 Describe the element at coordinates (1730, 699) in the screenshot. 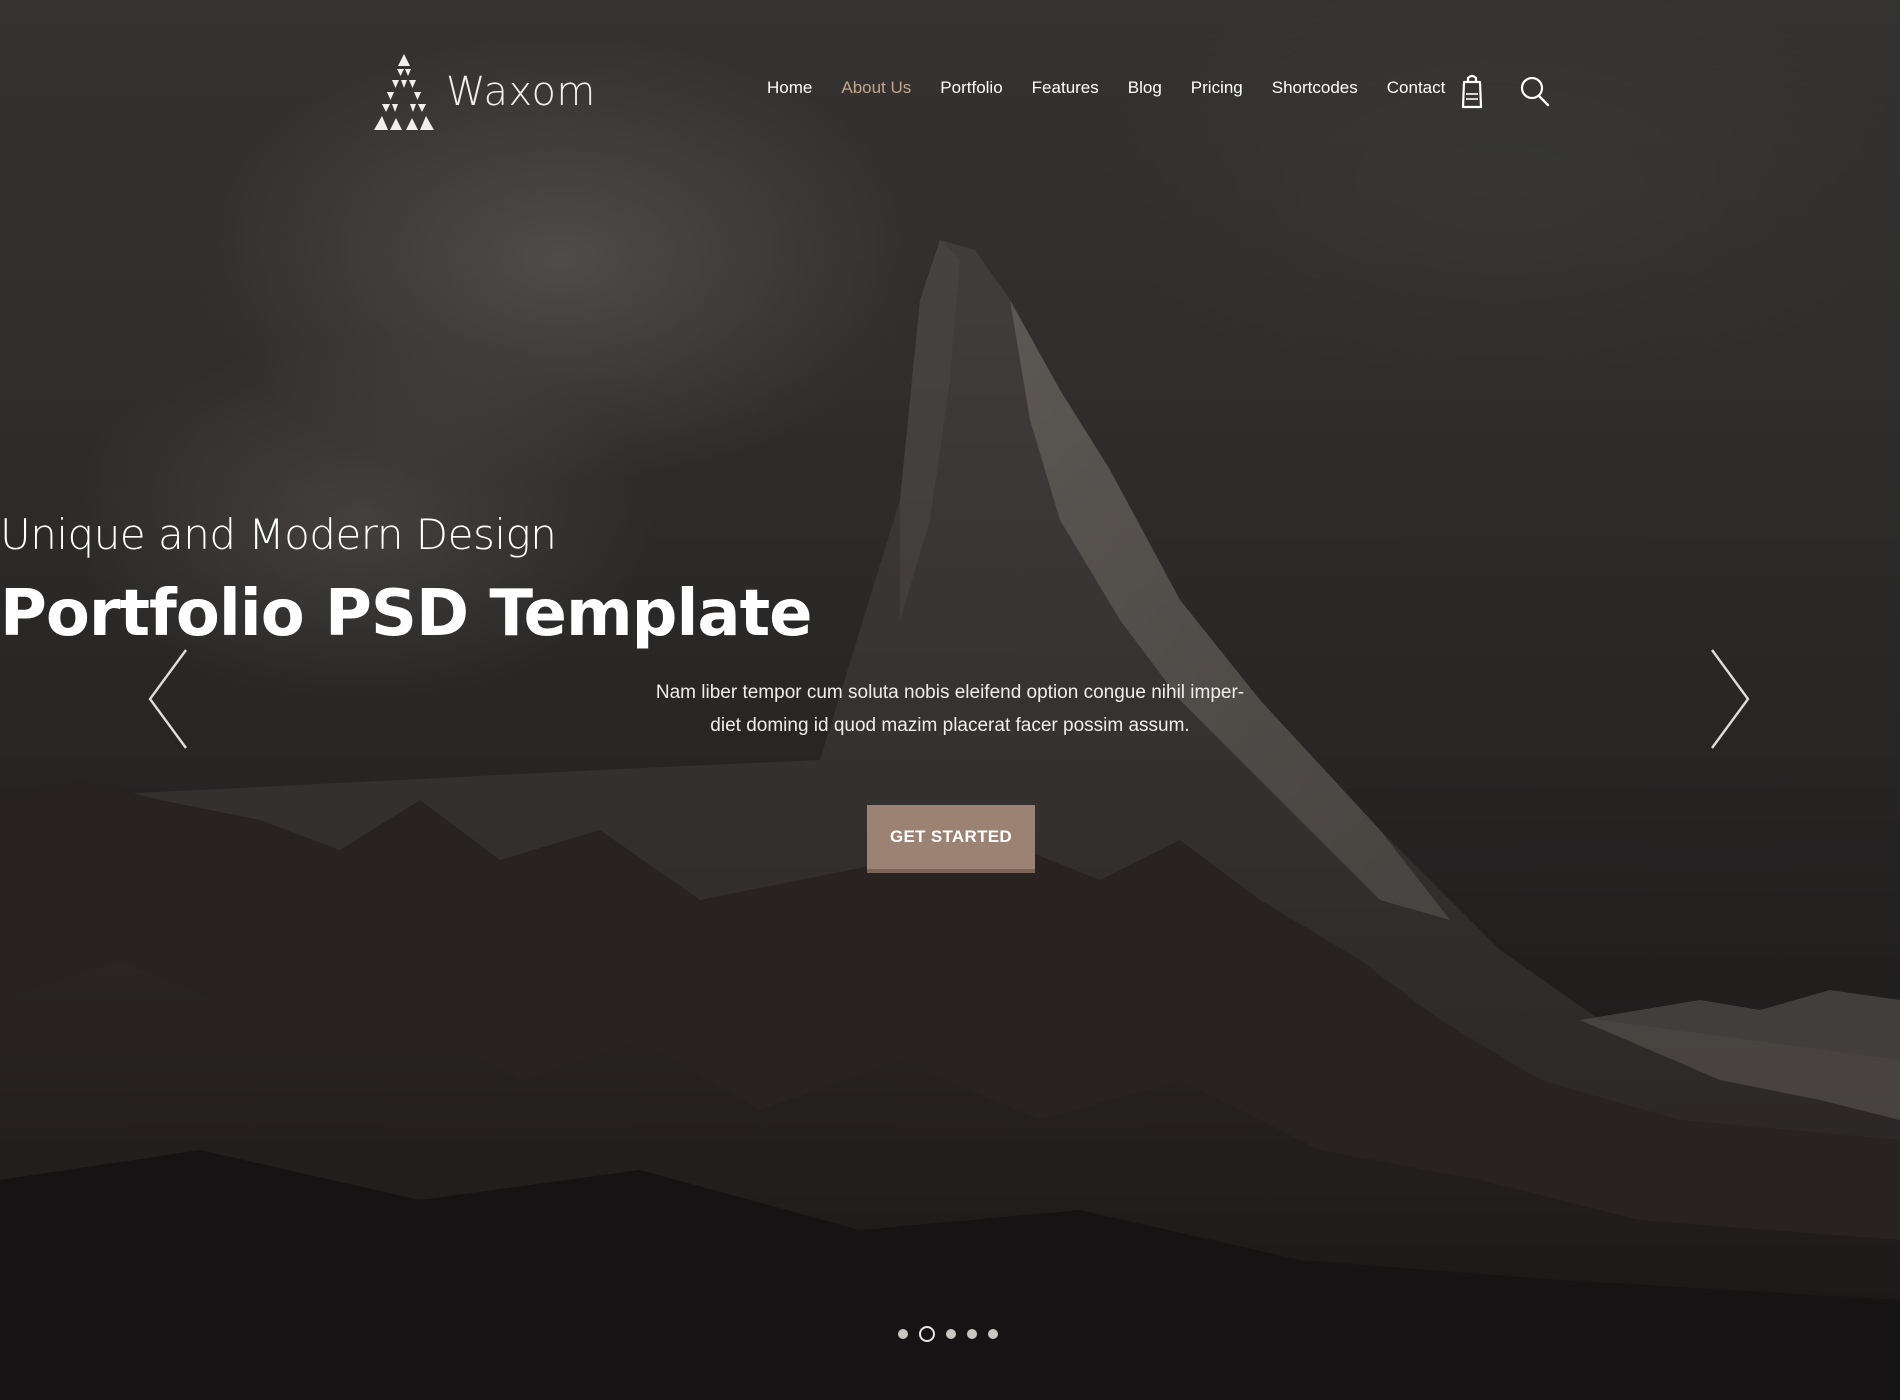

I see `chevron-right-icon` at that location.